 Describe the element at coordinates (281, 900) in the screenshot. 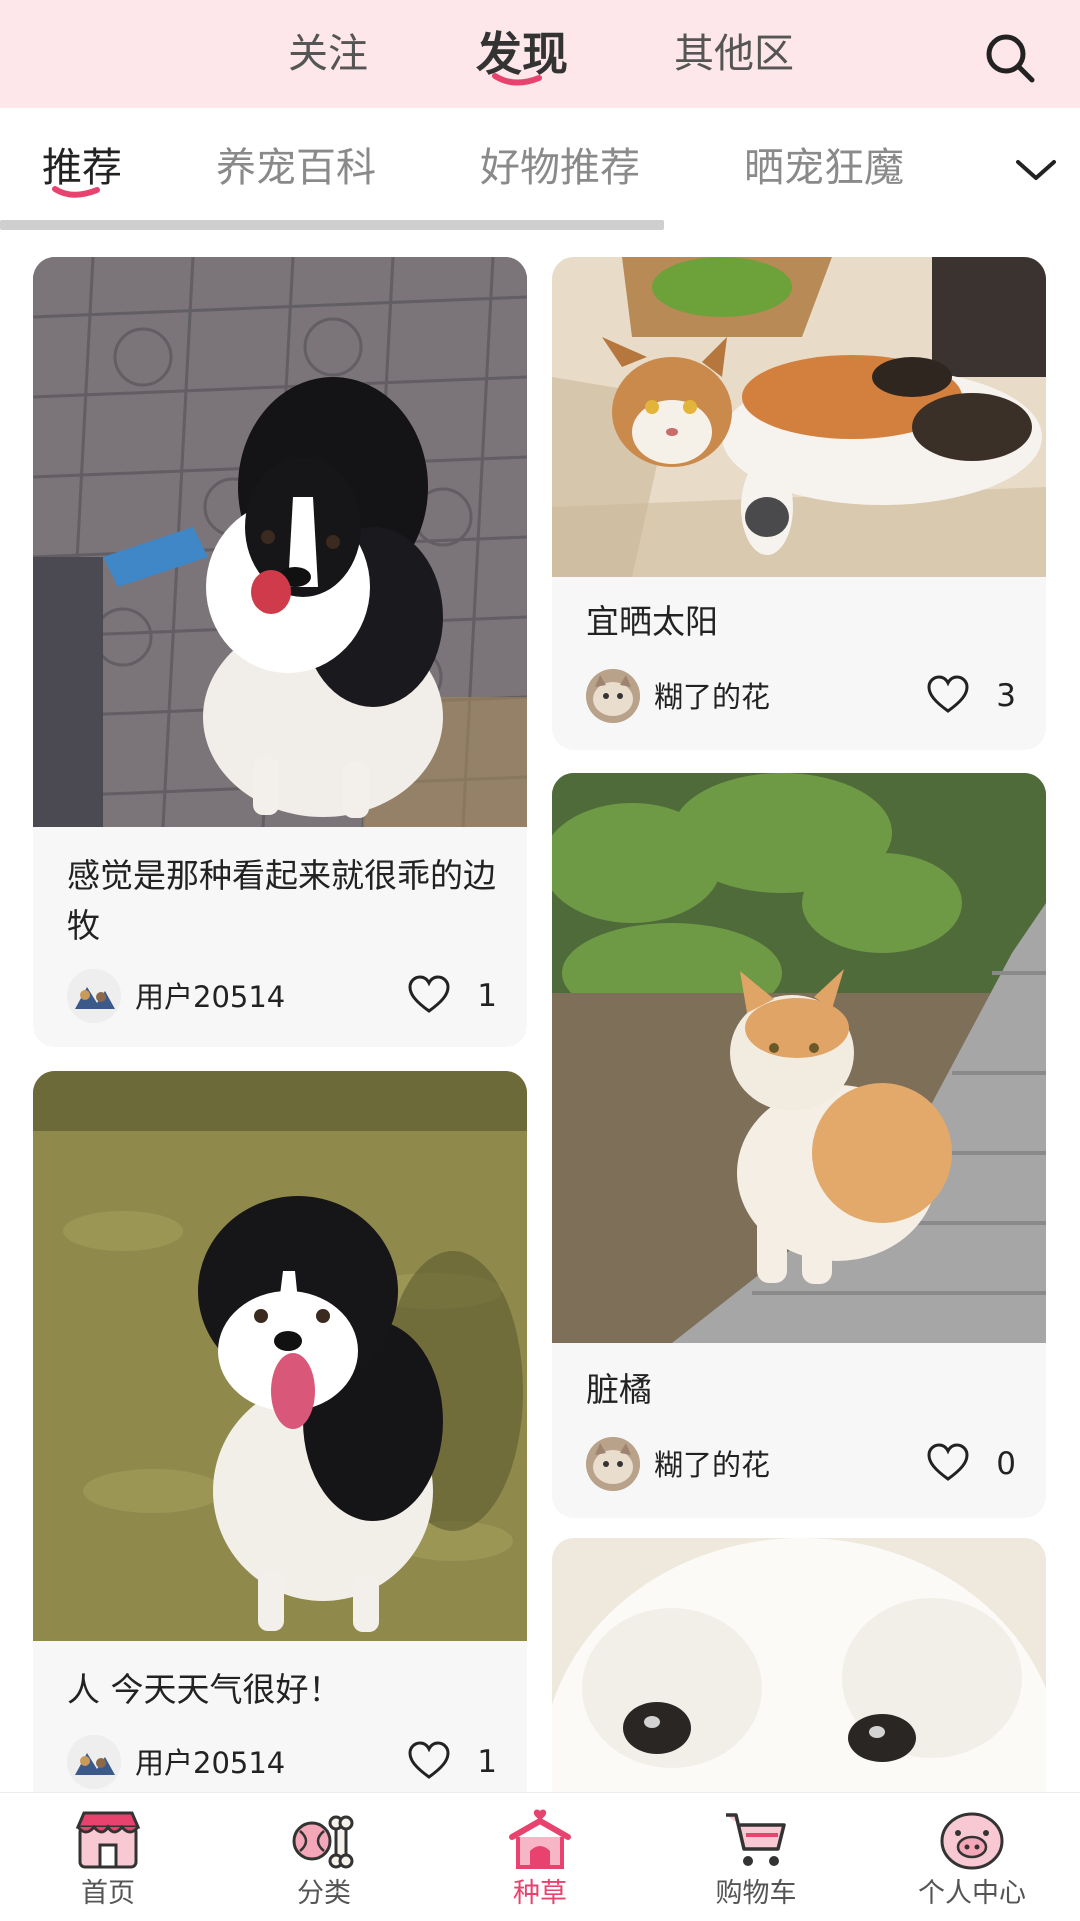

I see `post-title: 感觉是那种看起来就很乖的边牧` at that location.